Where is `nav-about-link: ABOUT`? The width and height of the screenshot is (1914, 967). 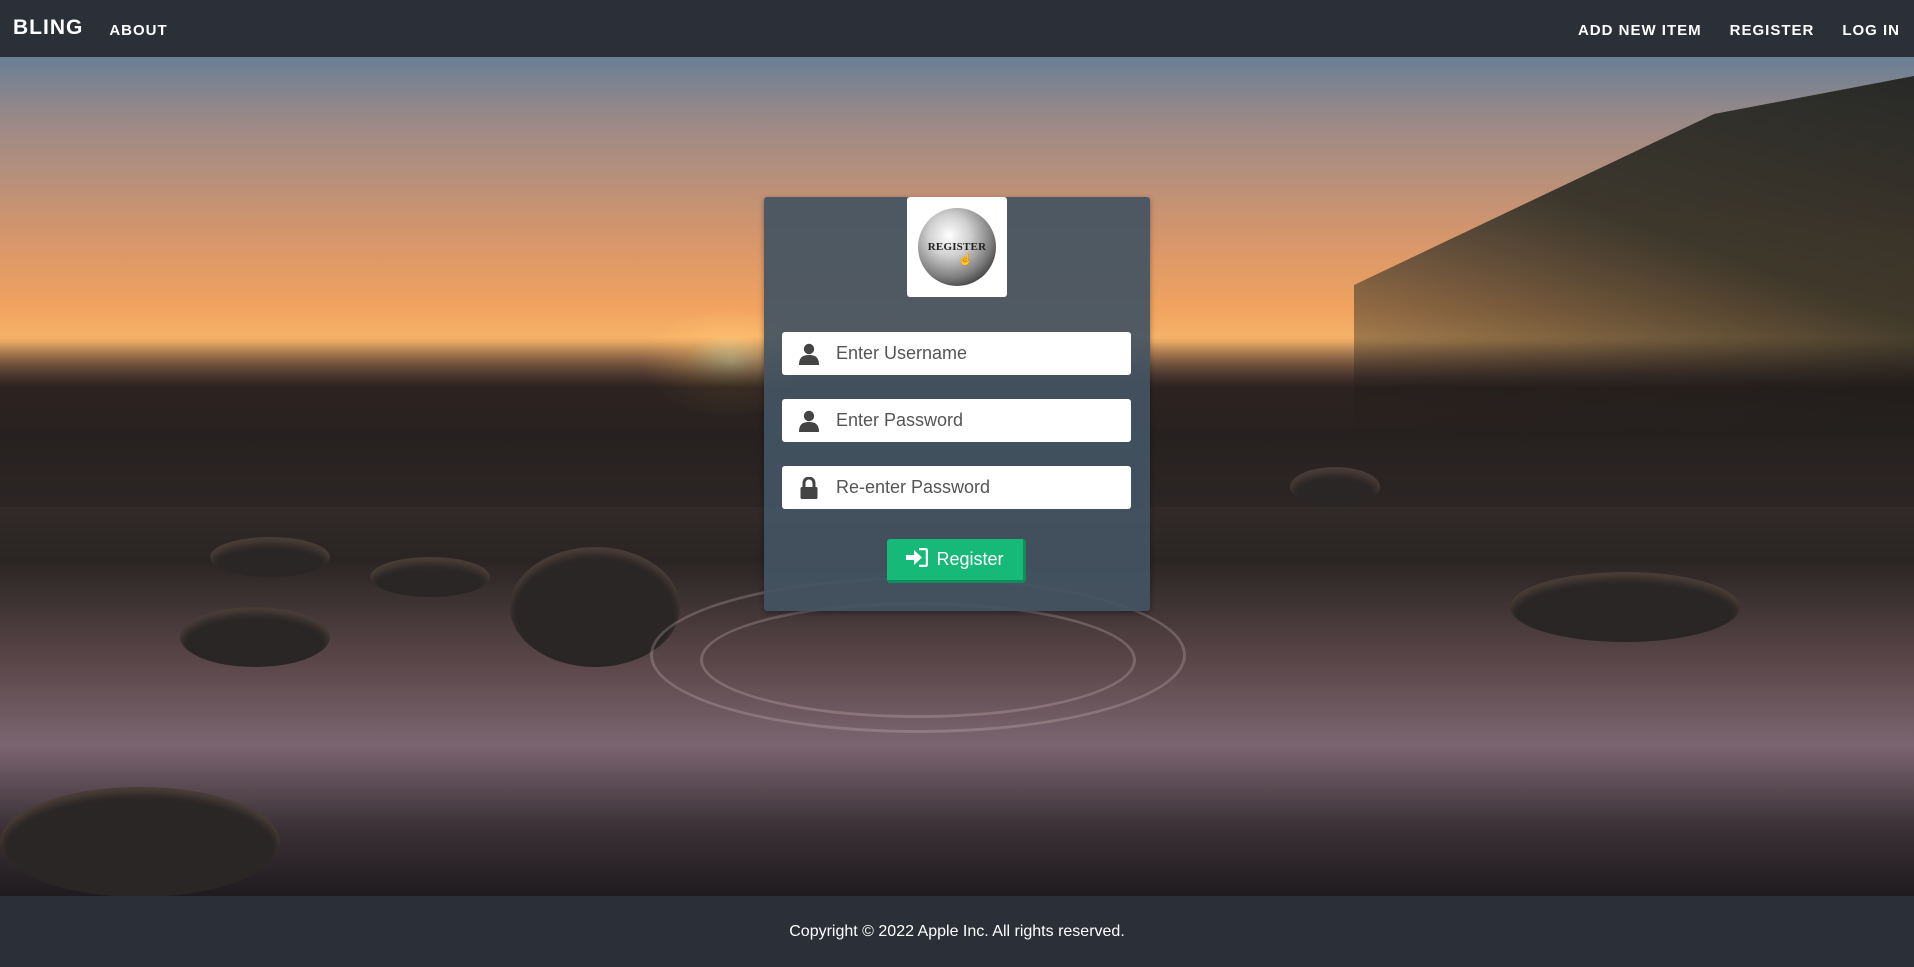 nav-about-link: ABOUT is located at coordinates (138, 30).